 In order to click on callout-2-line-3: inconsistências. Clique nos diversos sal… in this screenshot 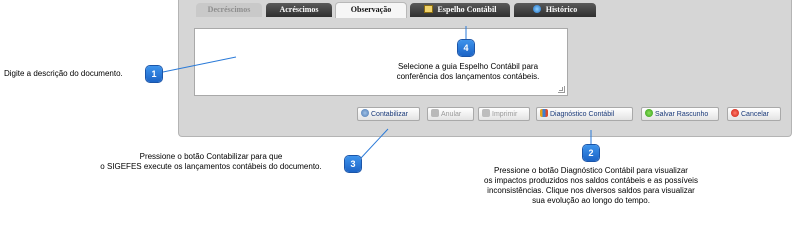, I will do `click(591, 190)`.